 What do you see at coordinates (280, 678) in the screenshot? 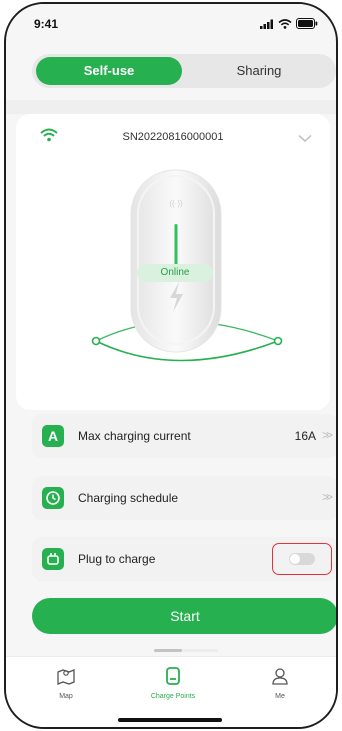
I see `person-icon` at bounding box center [280, 678].